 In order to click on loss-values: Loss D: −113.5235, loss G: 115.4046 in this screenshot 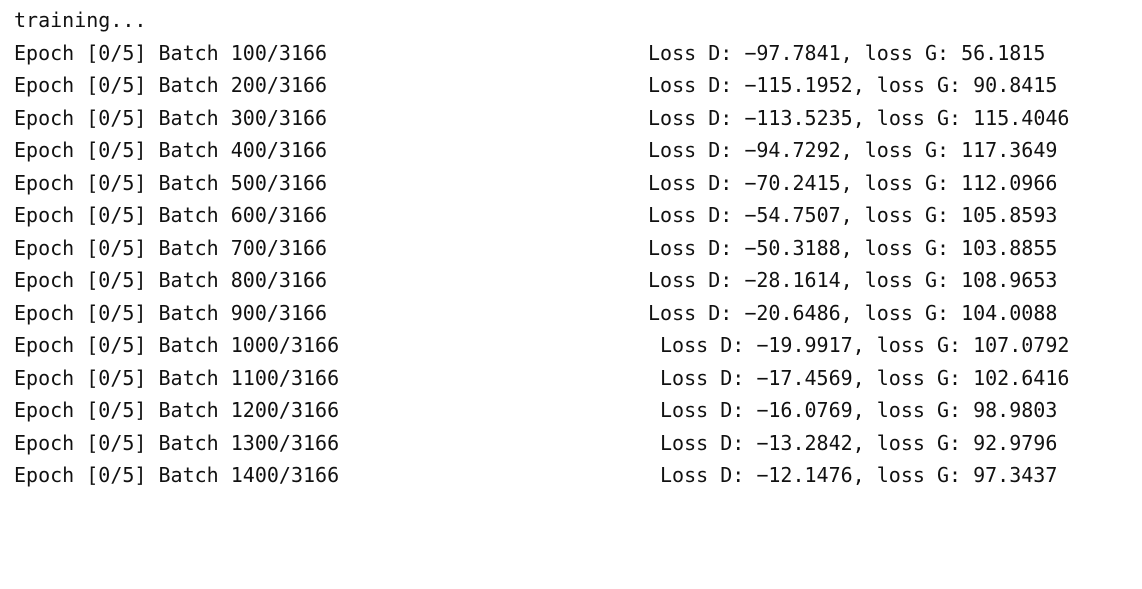, I will do `click(859, 117)`.